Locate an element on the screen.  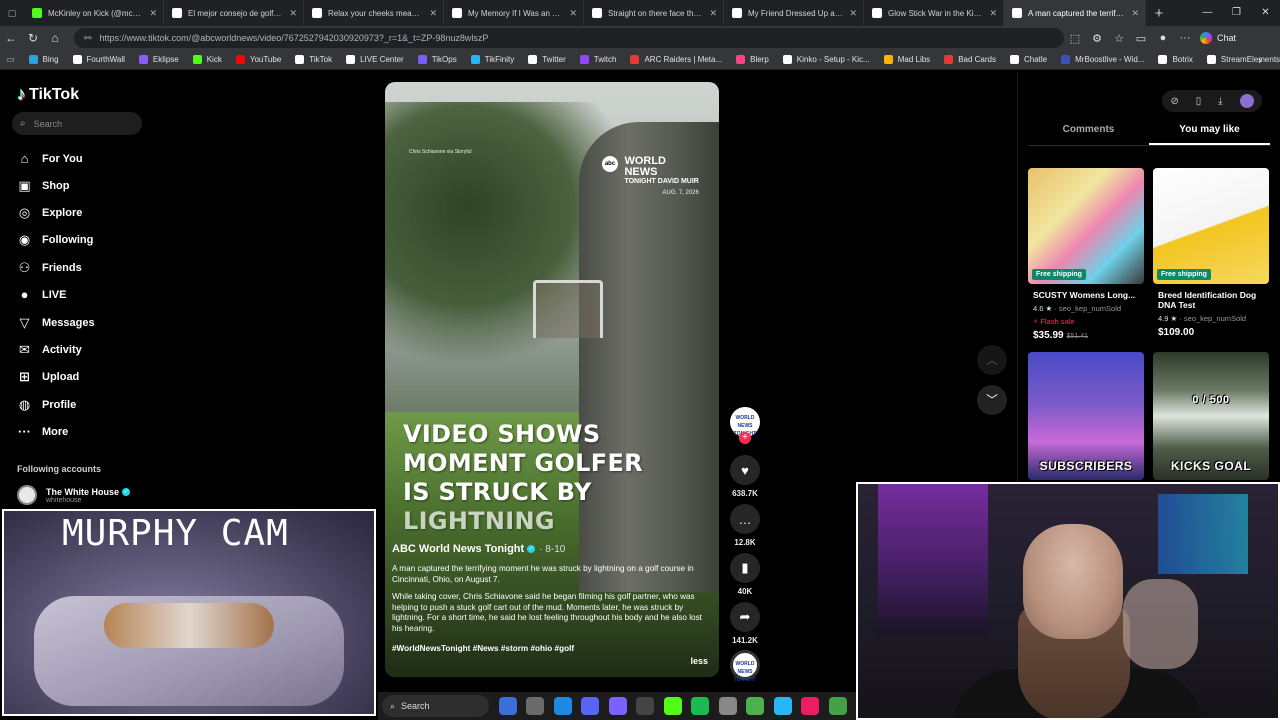
bookmark-item: LIVE Center is located at coordinates (375, 59).